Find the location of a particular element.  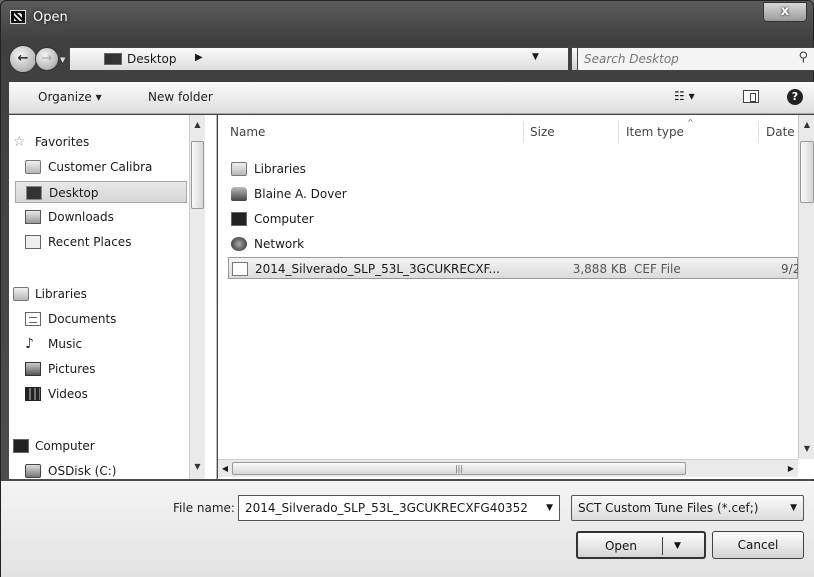

pictures-icon is located at coordinates (33, 369).